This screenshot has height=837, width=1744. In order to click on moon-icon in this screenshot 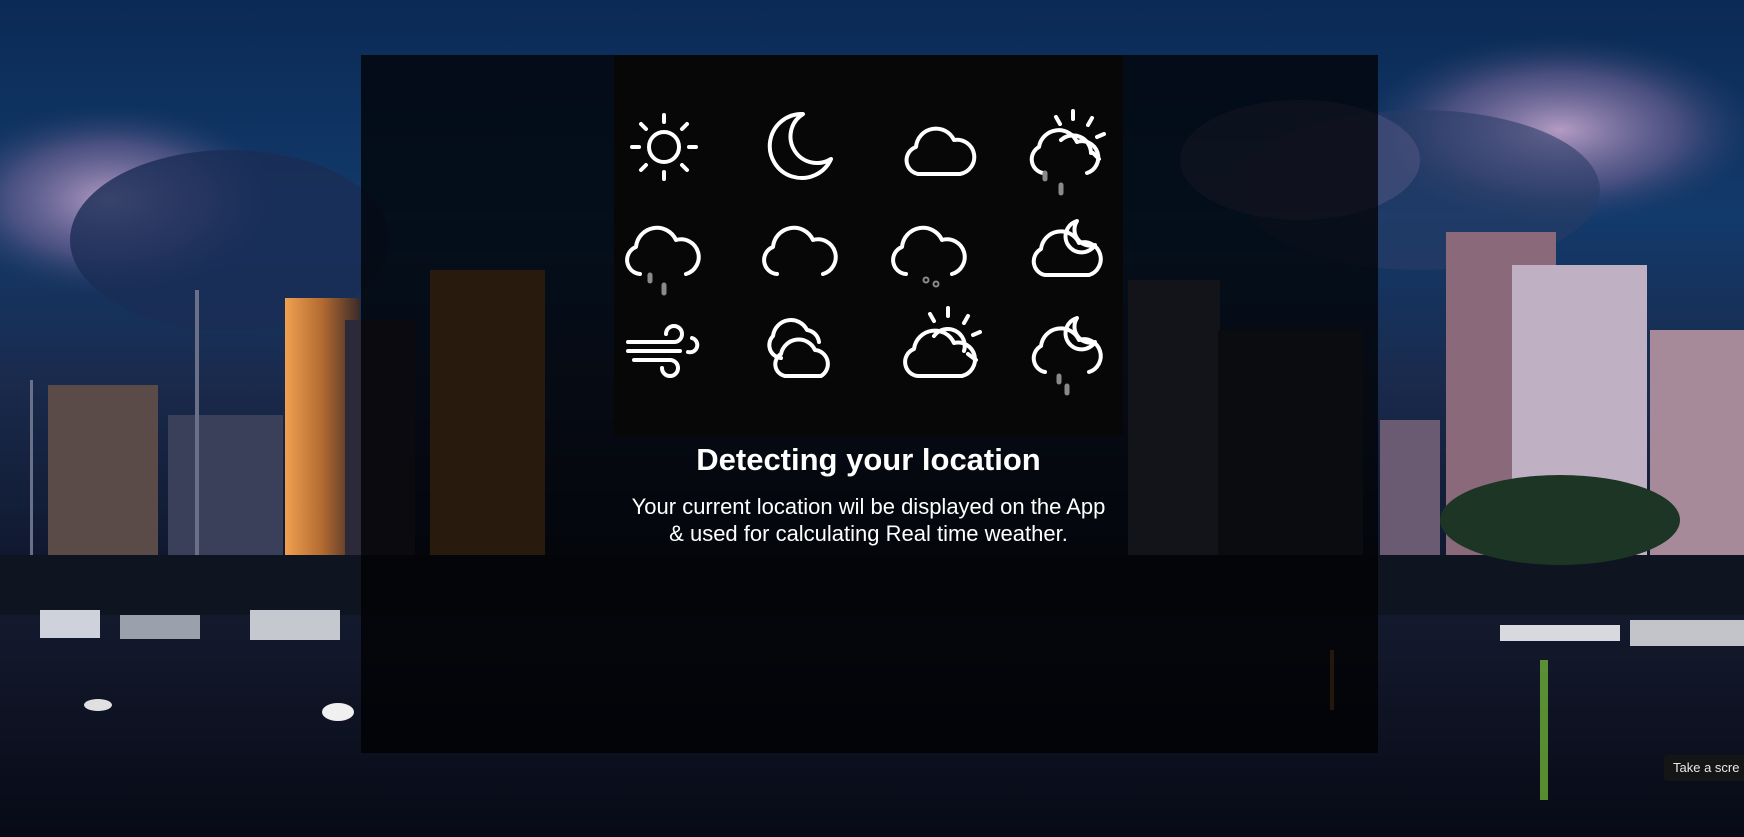, I will do `click(801, 147)`.